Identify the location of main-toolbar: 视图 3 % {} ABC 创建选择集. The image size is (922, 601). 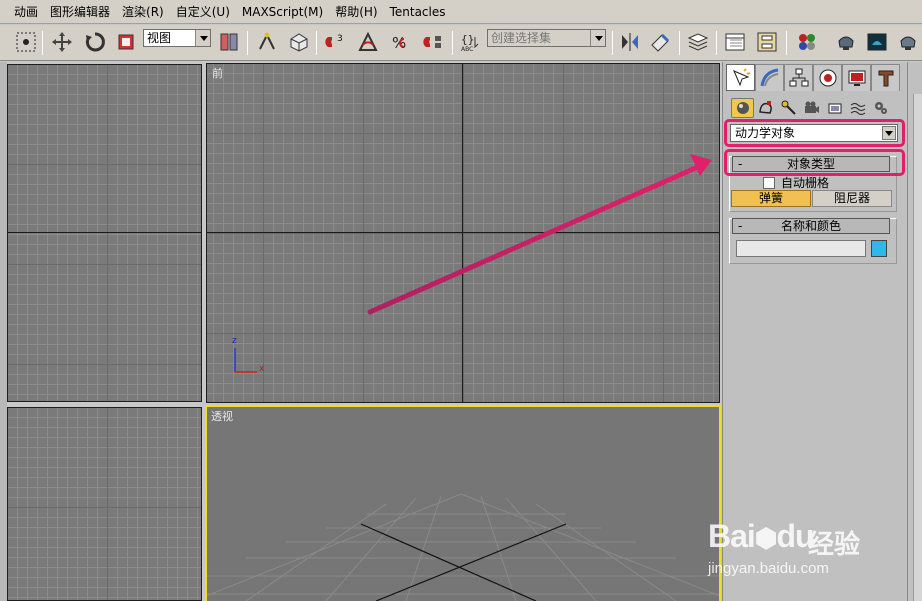
(461, 43).